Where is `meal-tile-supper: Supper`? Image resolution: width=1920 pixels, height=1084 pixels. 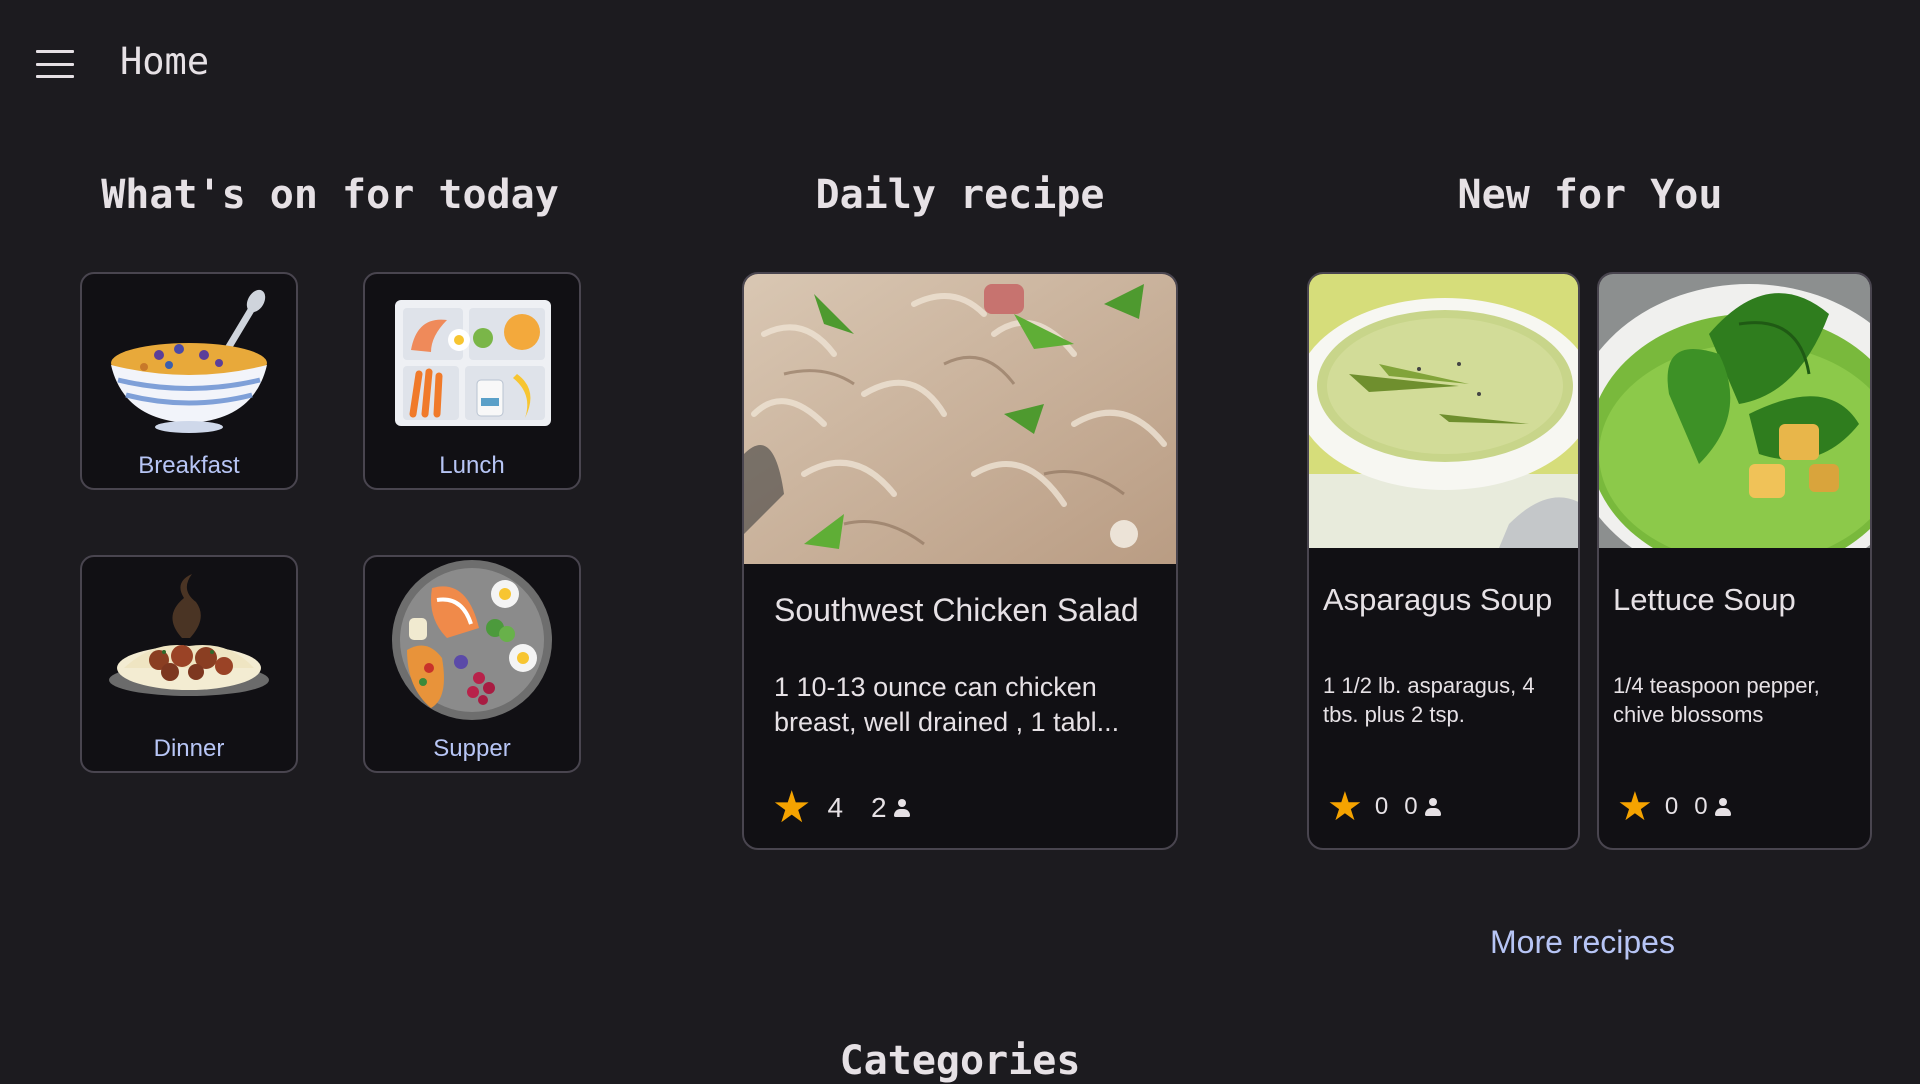
meal-tile-supper: Supper is located at coordinates (472, 664).